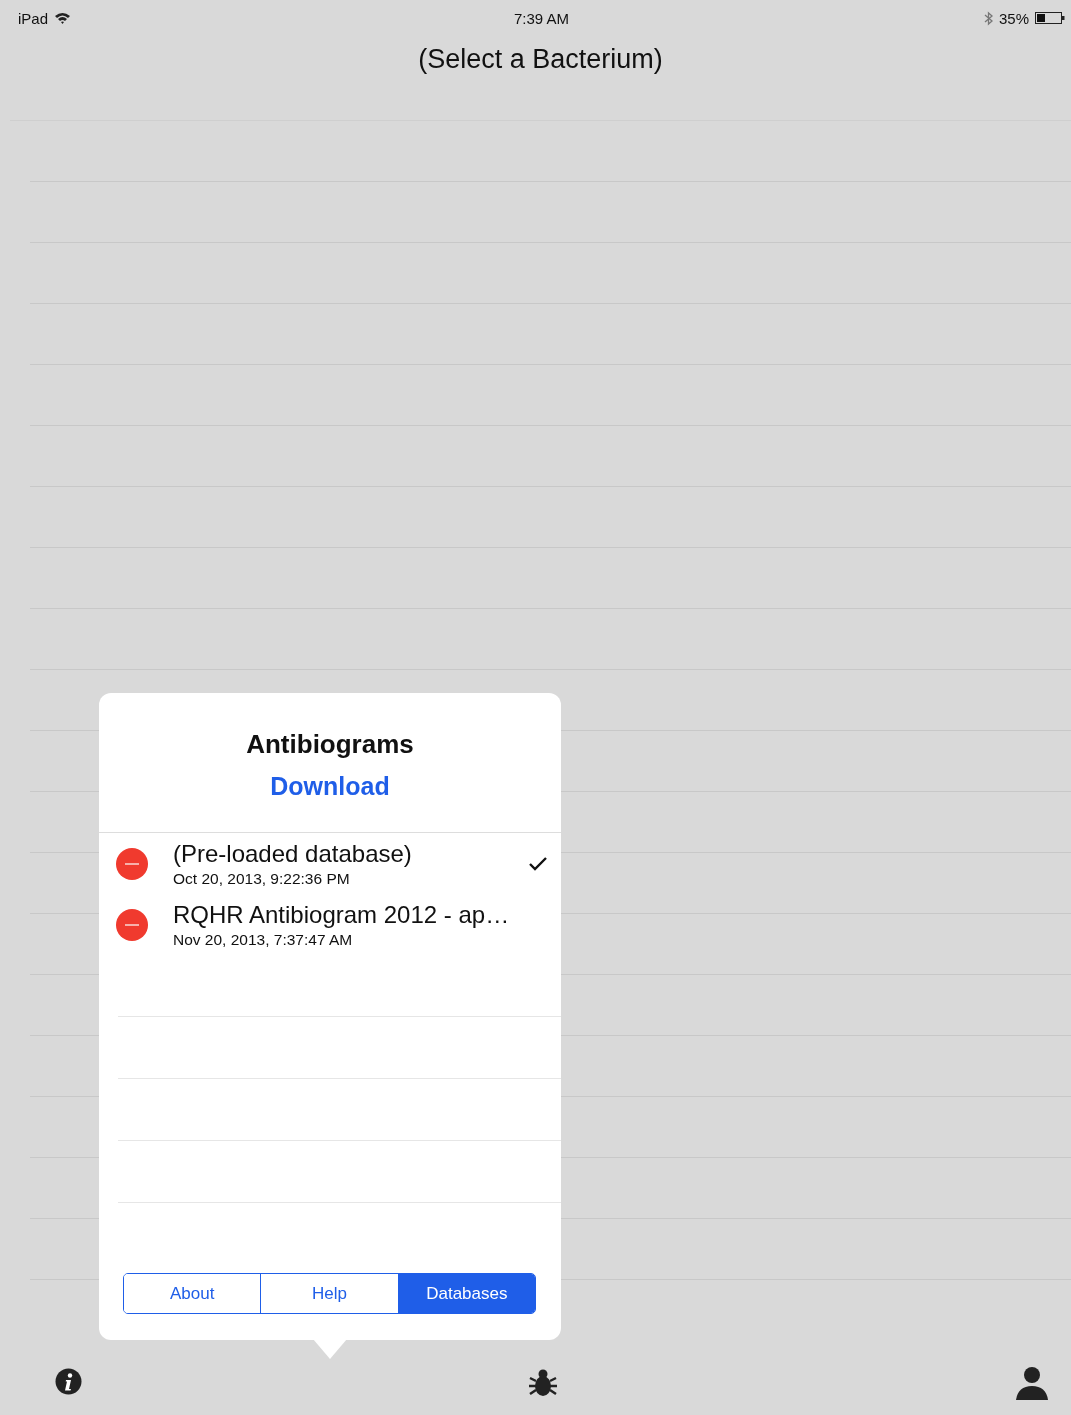 The height and width of the screenshot is (1415, 1071). Describe the element at coordinates (63, 18) in the screenshot. I see `wifi-icon` at that location.